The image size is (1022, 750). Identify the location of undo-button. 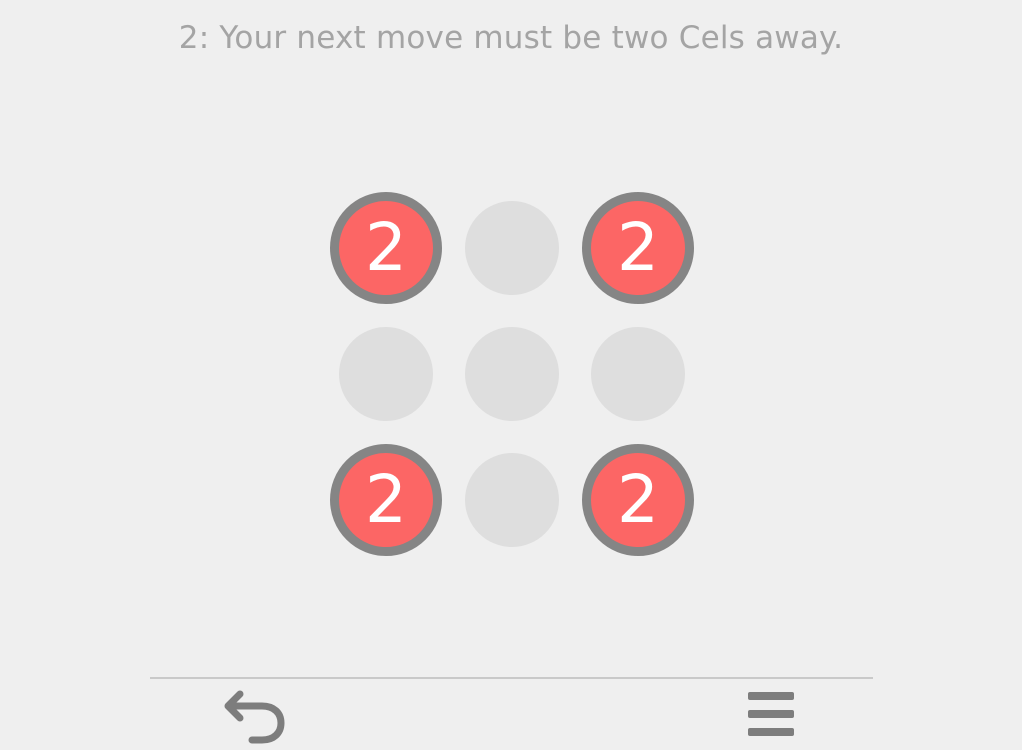
(255, 717).